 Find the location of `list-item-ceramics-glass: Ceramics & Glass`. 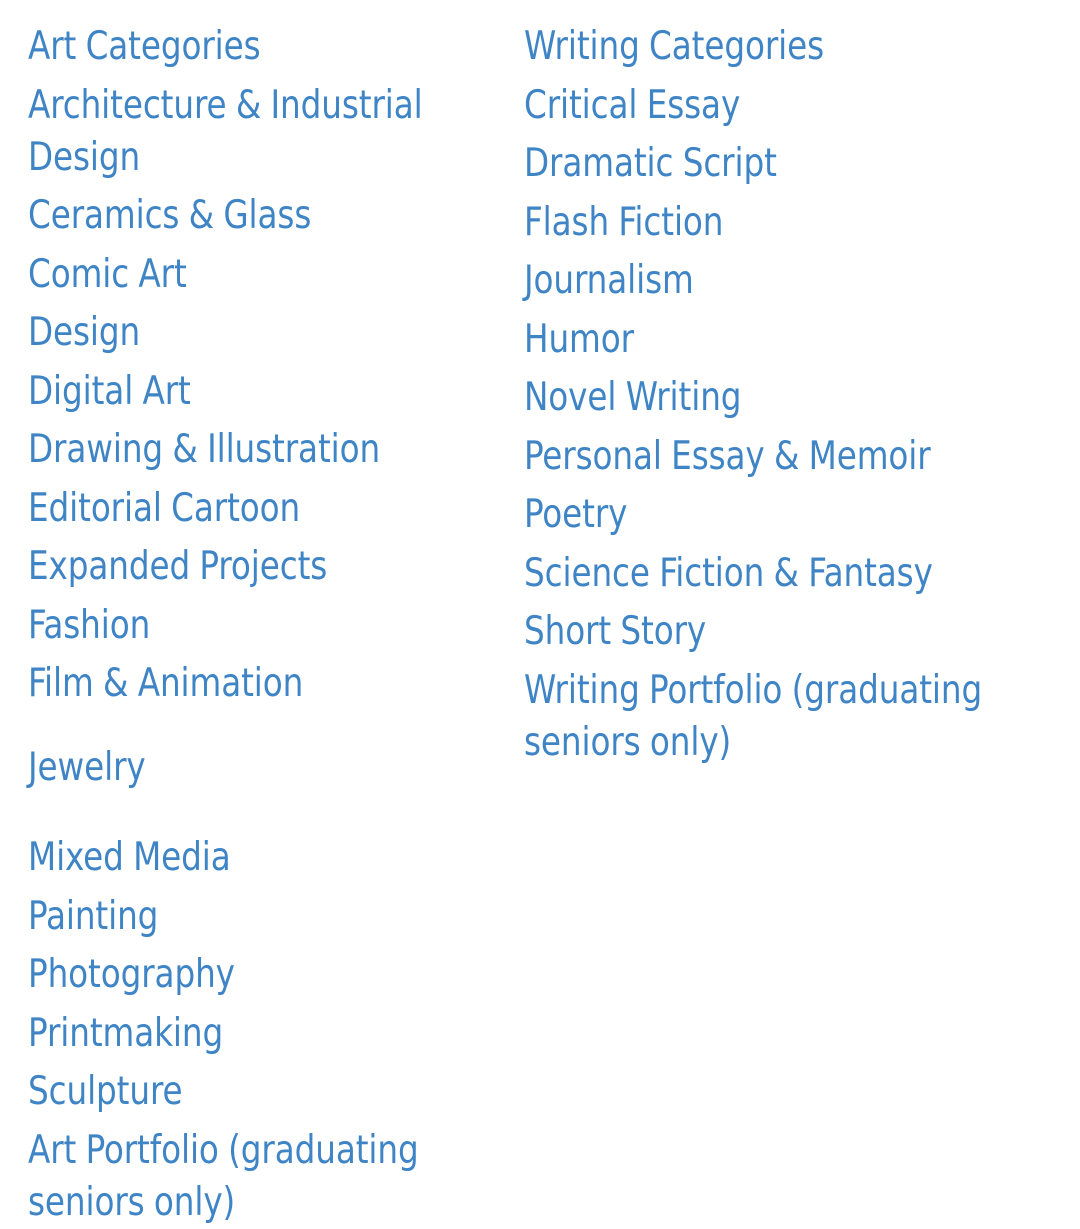

list-item-ceramics-glass: Ceramics & Glass is located at coordinates (247, 216).